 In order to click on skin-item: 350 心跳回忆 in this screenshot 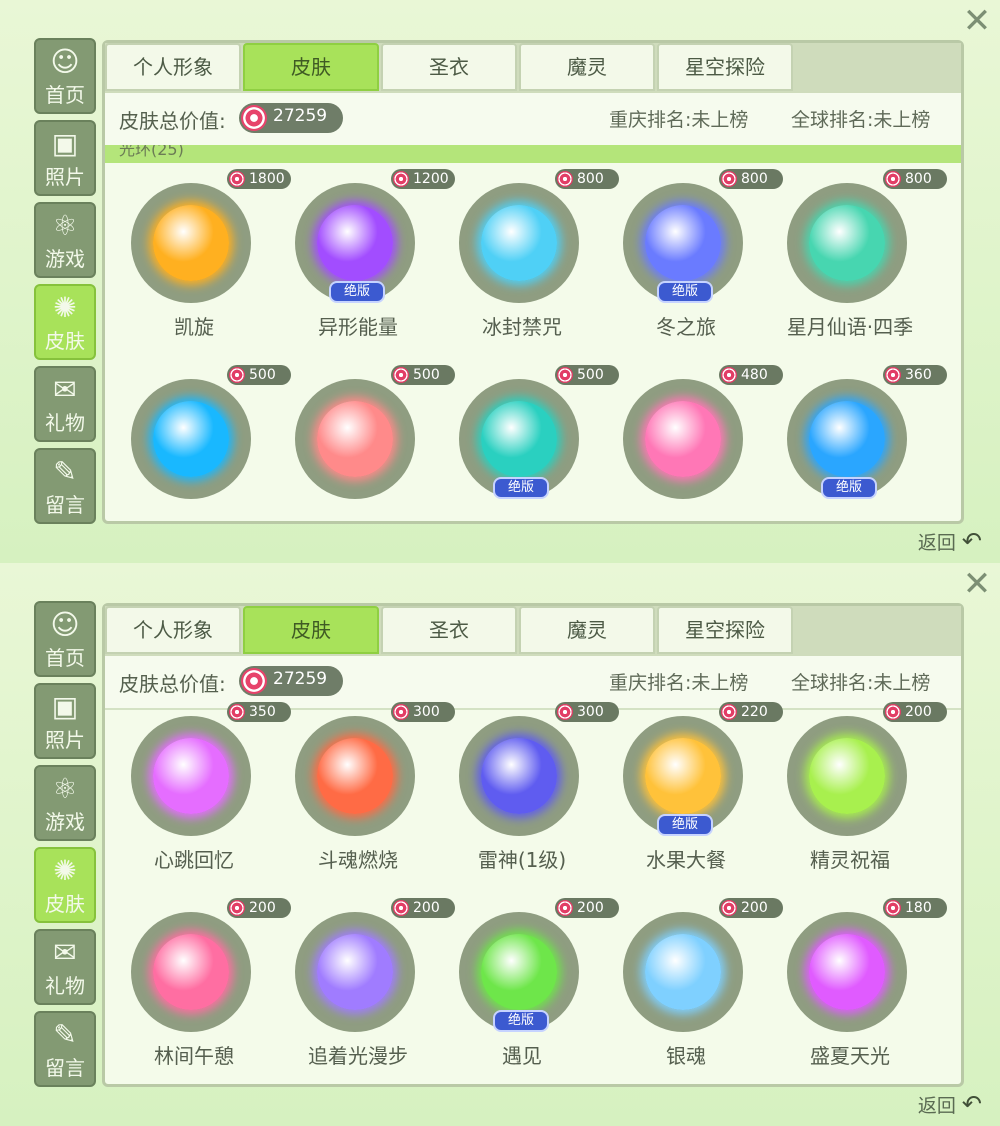, I will do `click(198, 791)`.